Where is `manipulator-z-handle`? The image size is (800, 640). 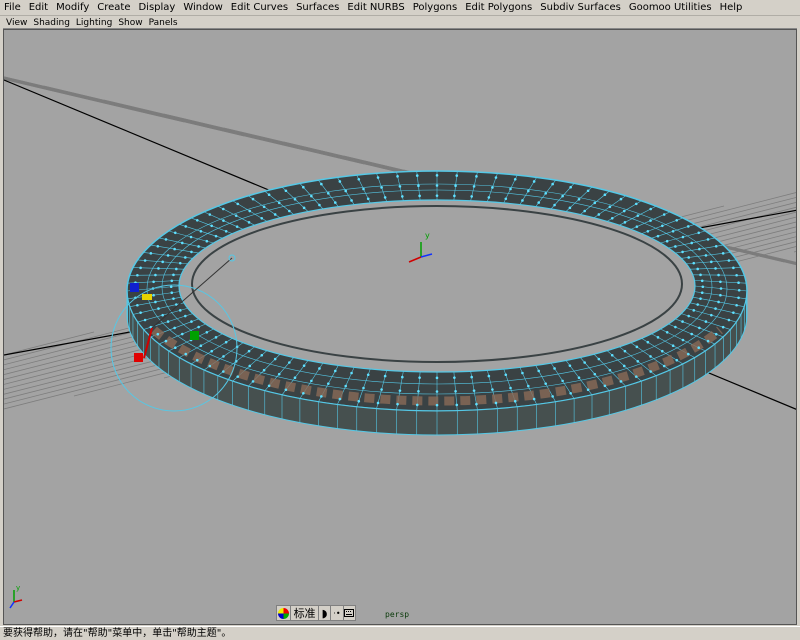
manipulator-z-handle is located at coordinates (134, 287).